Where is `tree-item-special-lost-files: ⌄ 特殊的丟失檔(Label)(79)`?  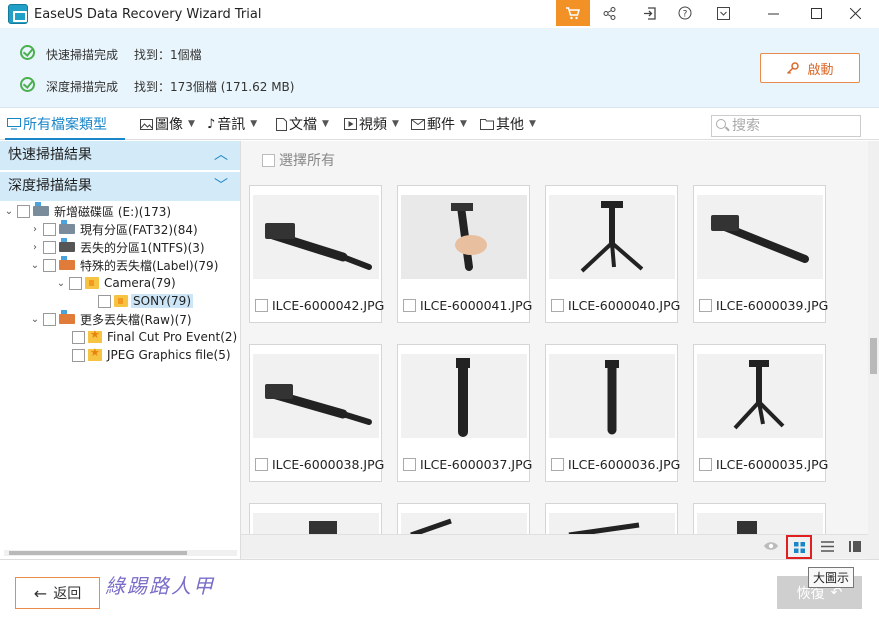
tree-item-special-lost-files: ⌄ 特殊的丟失檔(Label)(79) is located at coordinates (124, 265).